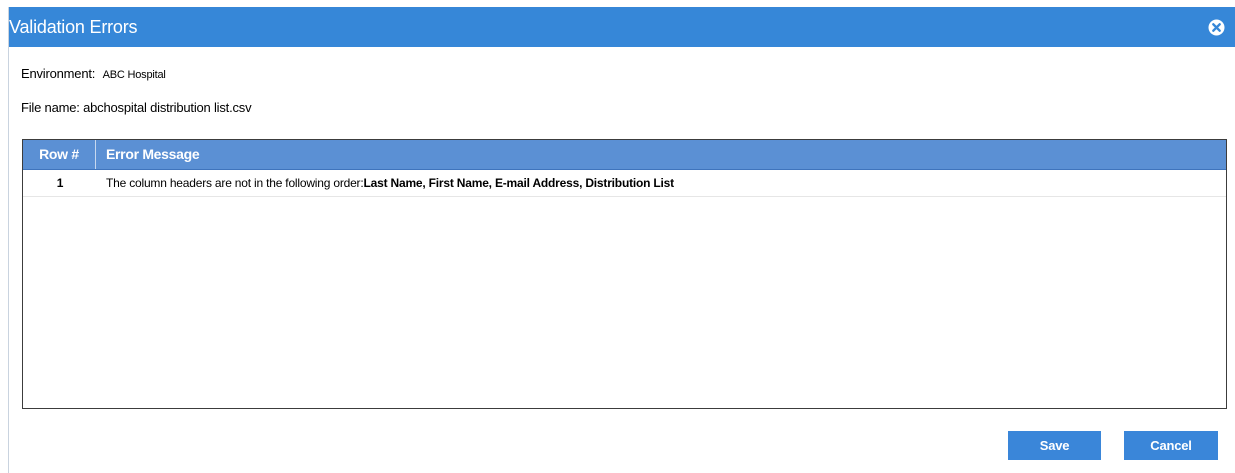  I want to click on environment-line: Environment: ABC Hospital, so click(93, 74).